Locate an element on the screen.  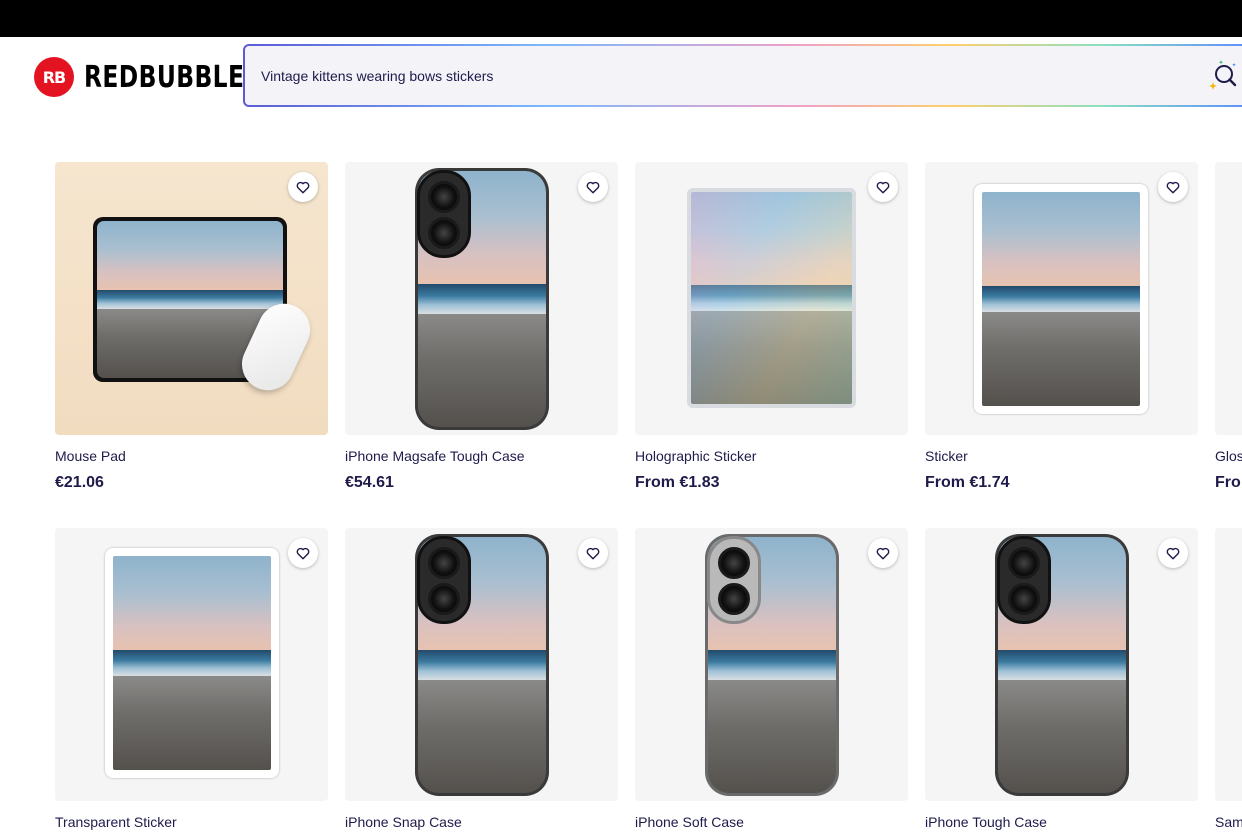
product-card: iPhone Soft Case is located at coordinates (771, 679).